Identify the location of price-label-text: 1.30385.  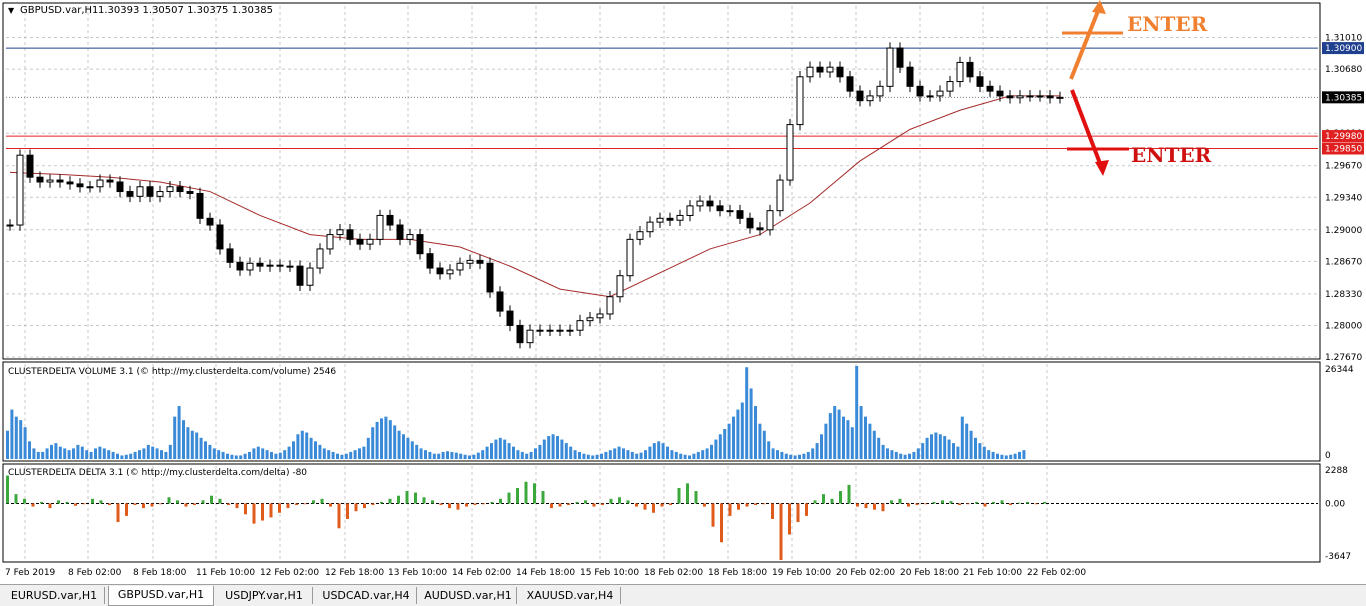
(1343, 98).